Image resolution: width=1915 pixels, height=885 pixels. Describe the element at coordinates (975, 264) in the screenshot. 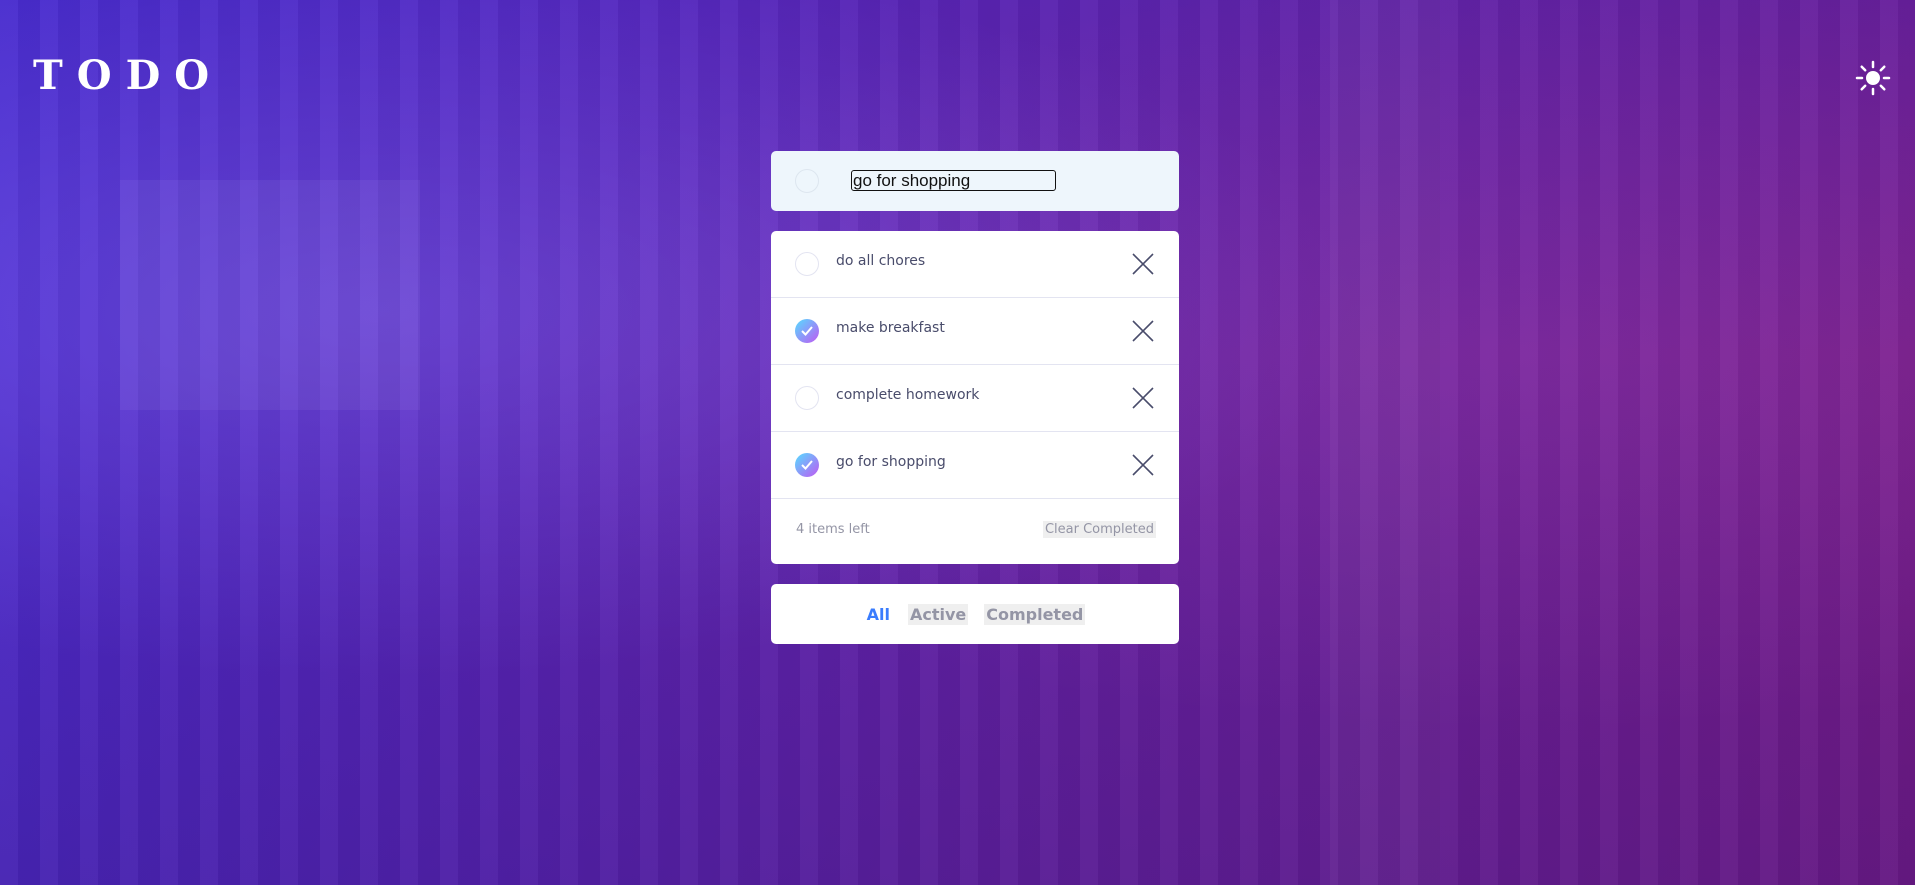

I see `todo-item: do all chores` at that location.